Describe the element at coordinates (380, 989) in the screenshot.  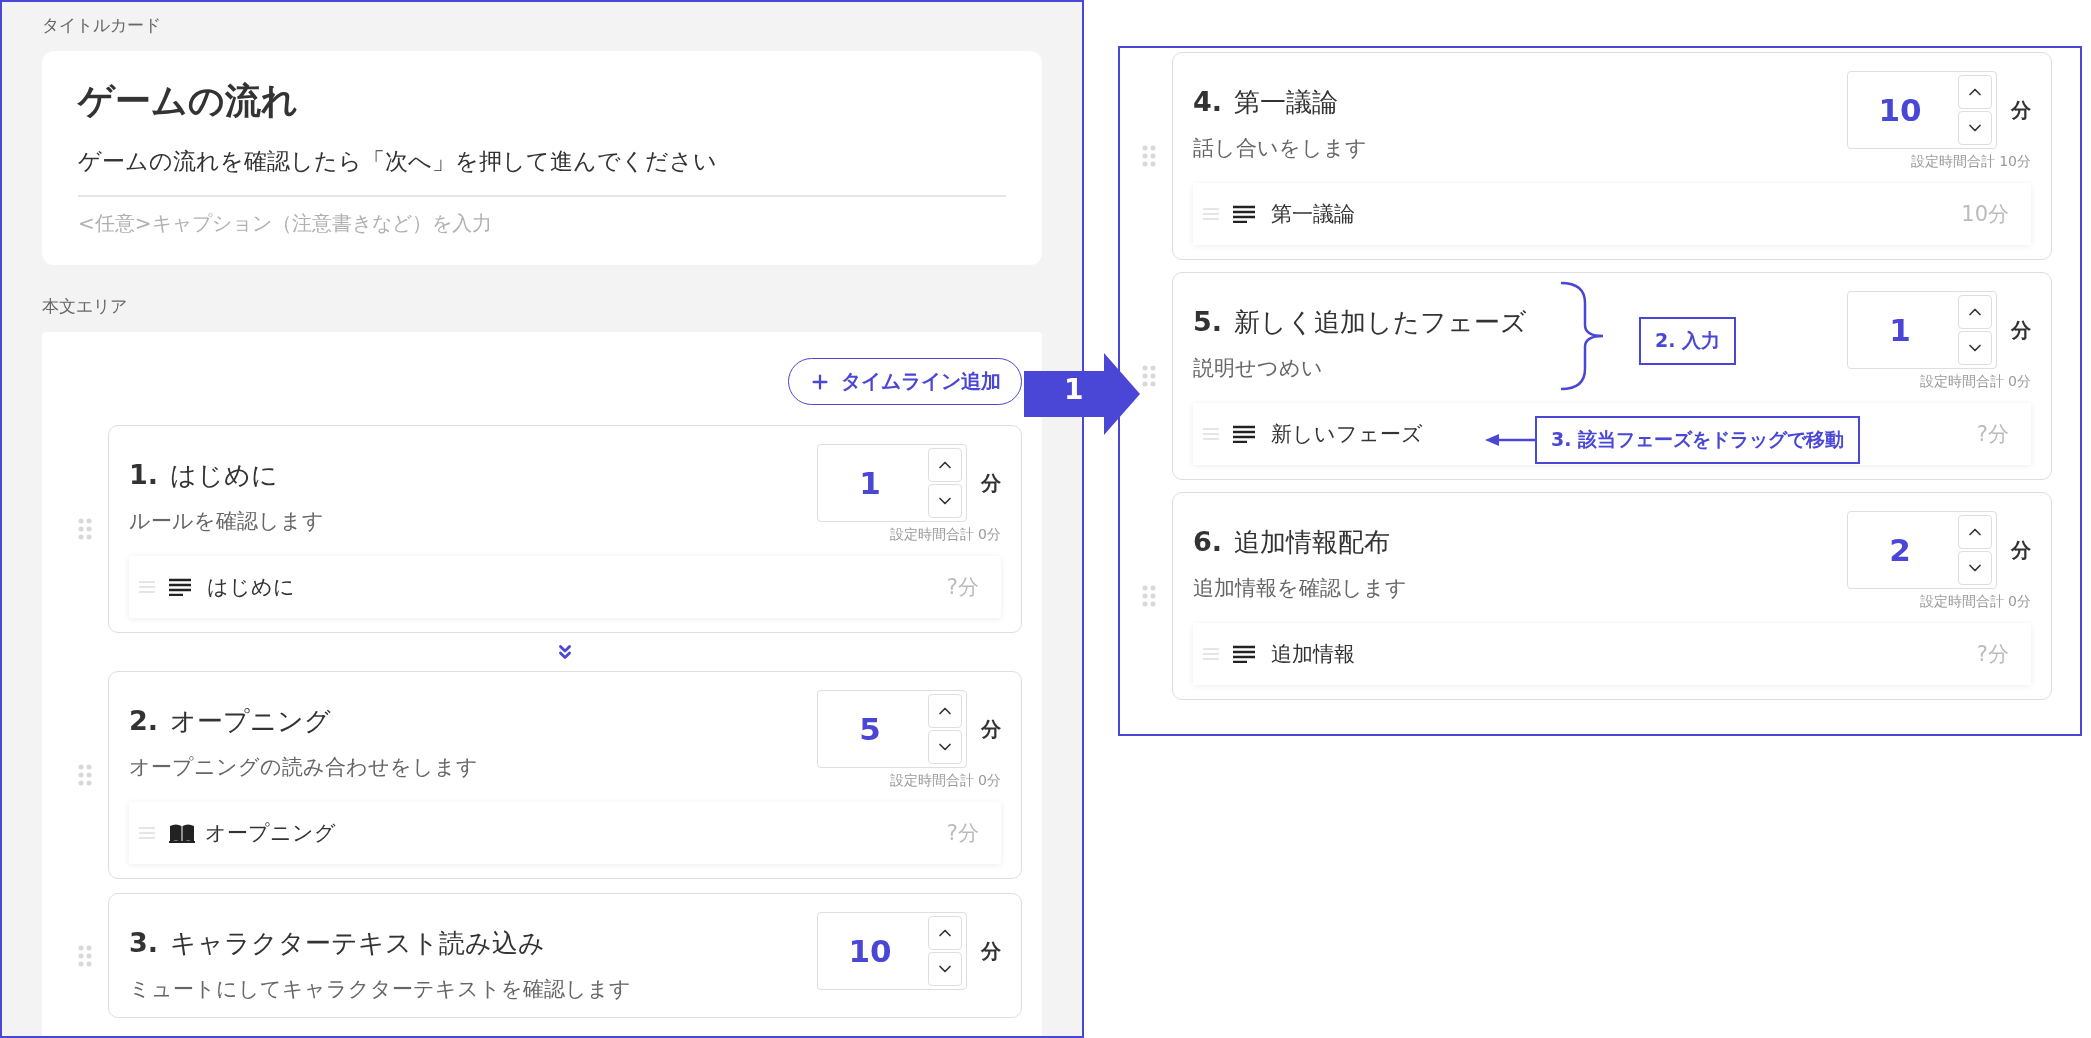
I see `phase-description: ミュートにしてキャラクターテキストを確認します` at that location.